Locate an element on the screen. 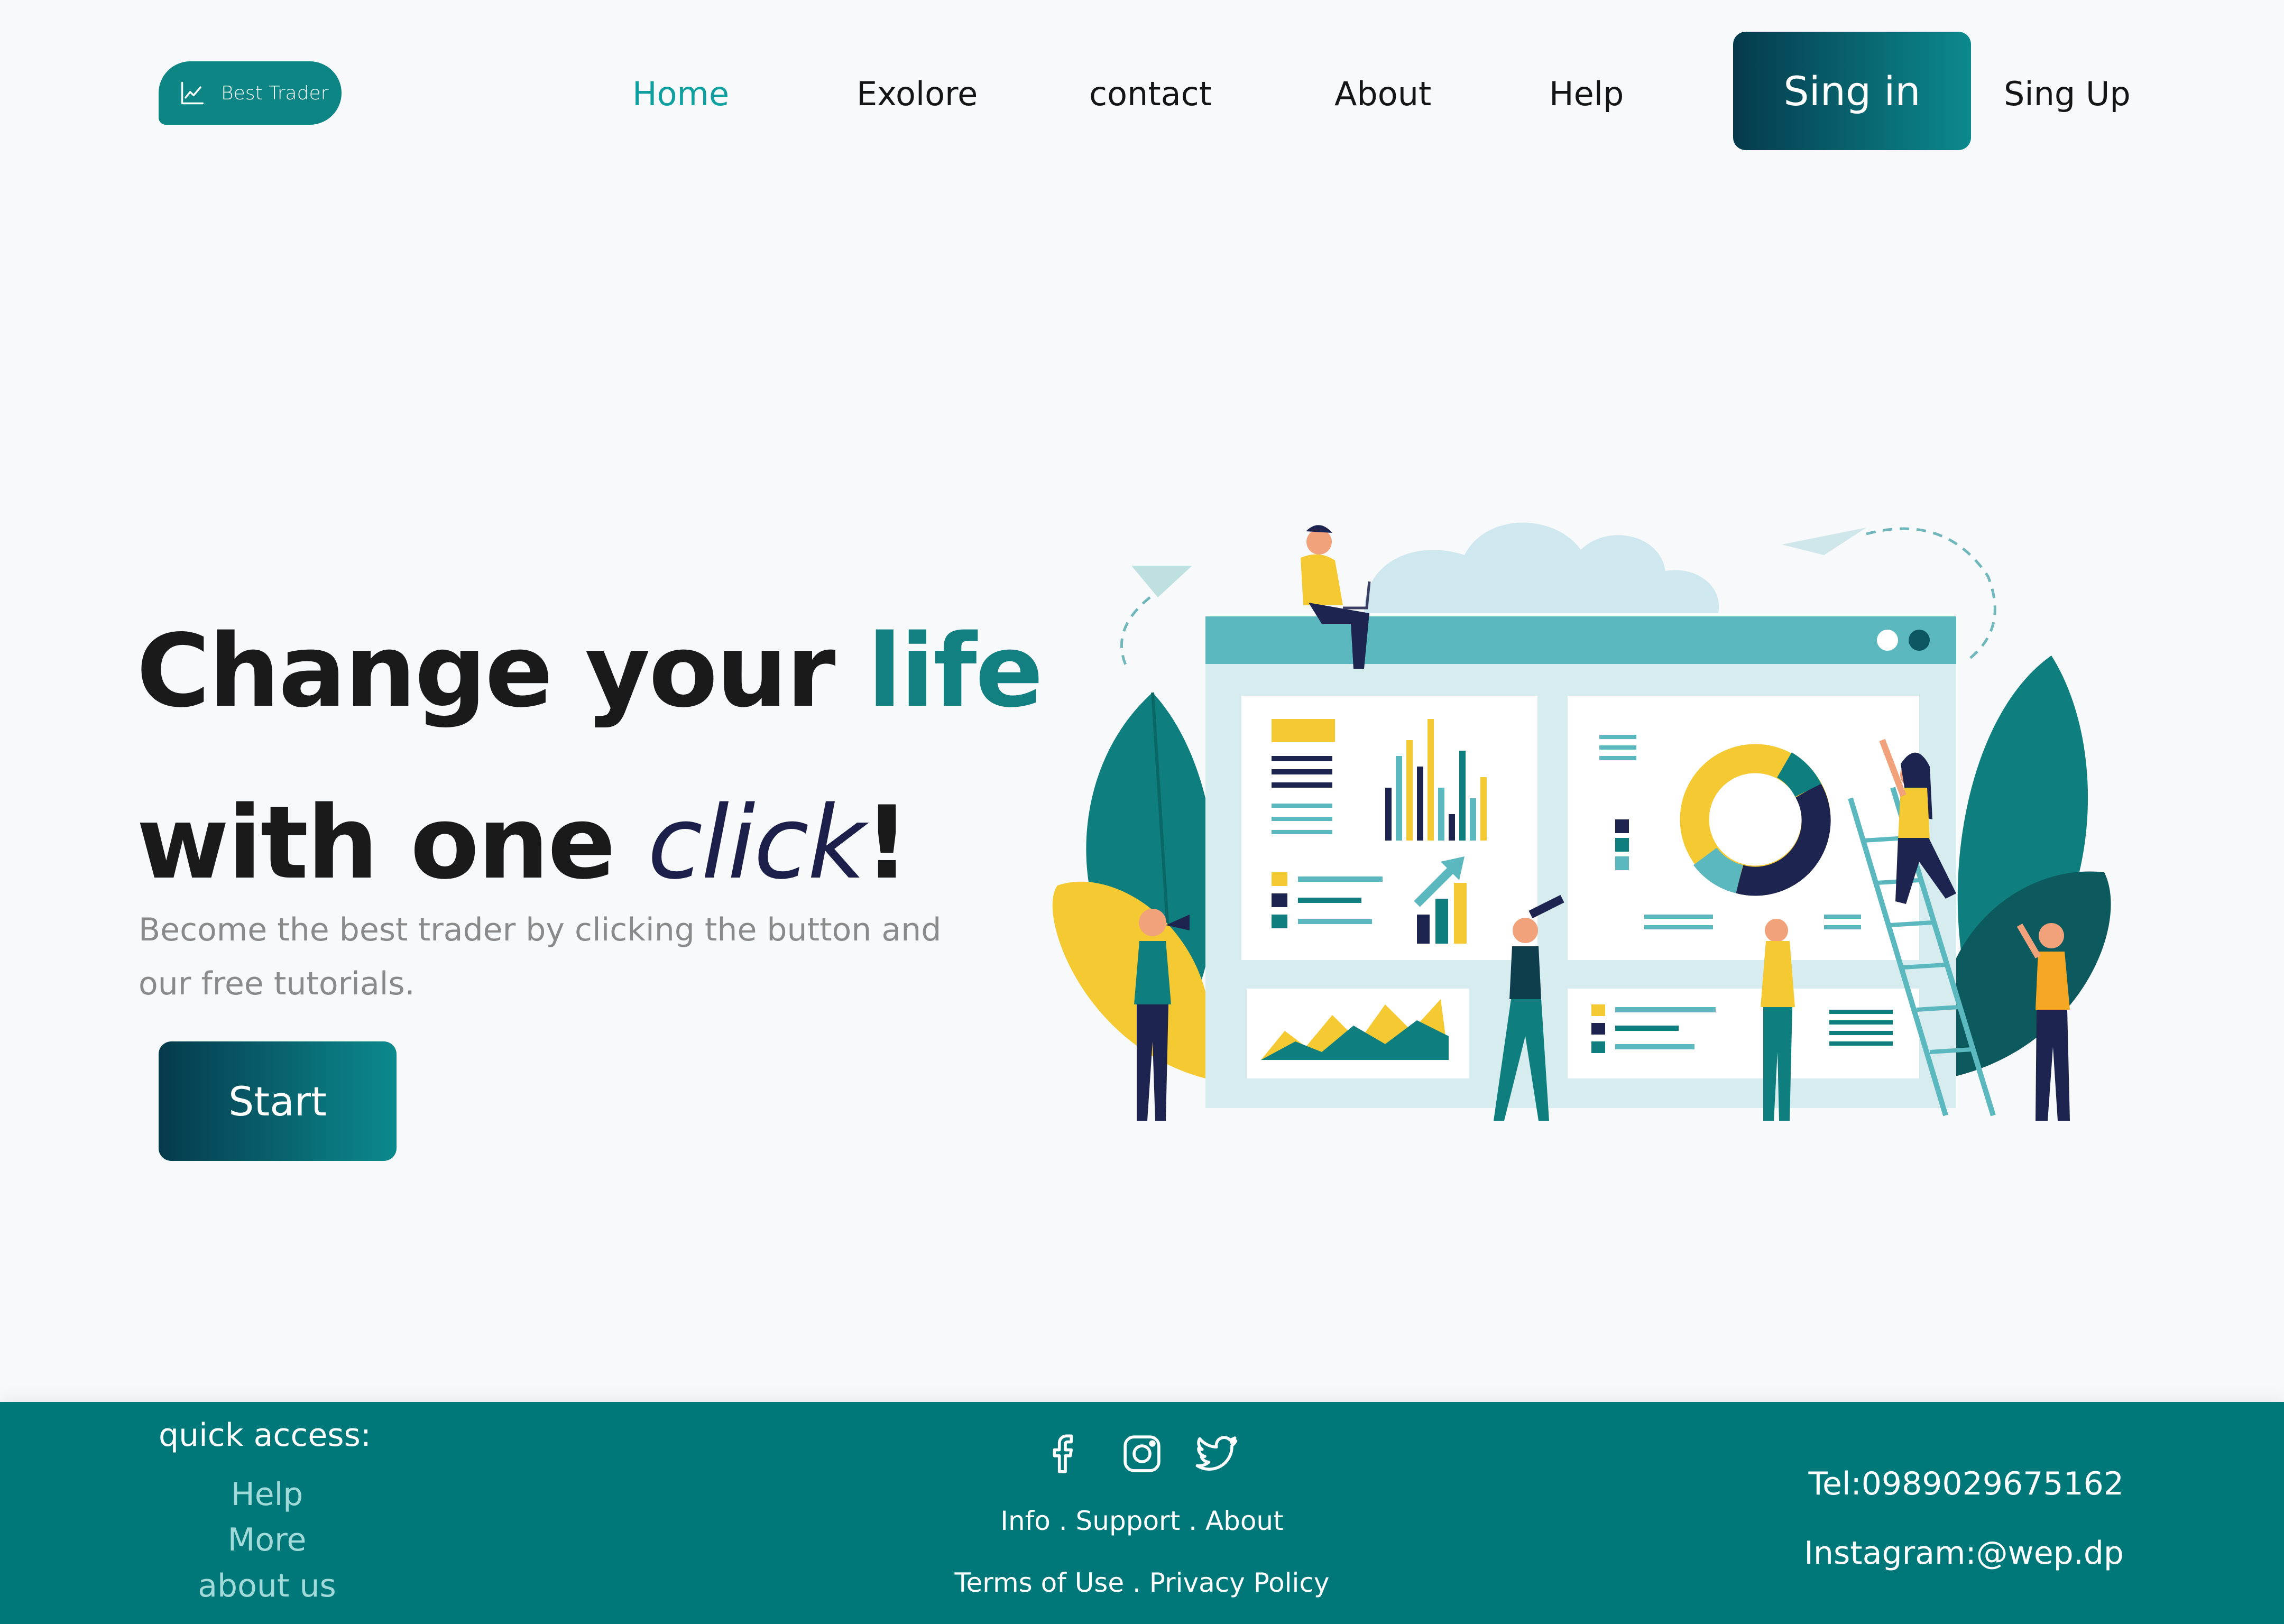 Image resolution: width=2284 pixels, height=1624 pixels. cloud-shape is located at coordinates (1541, 567).